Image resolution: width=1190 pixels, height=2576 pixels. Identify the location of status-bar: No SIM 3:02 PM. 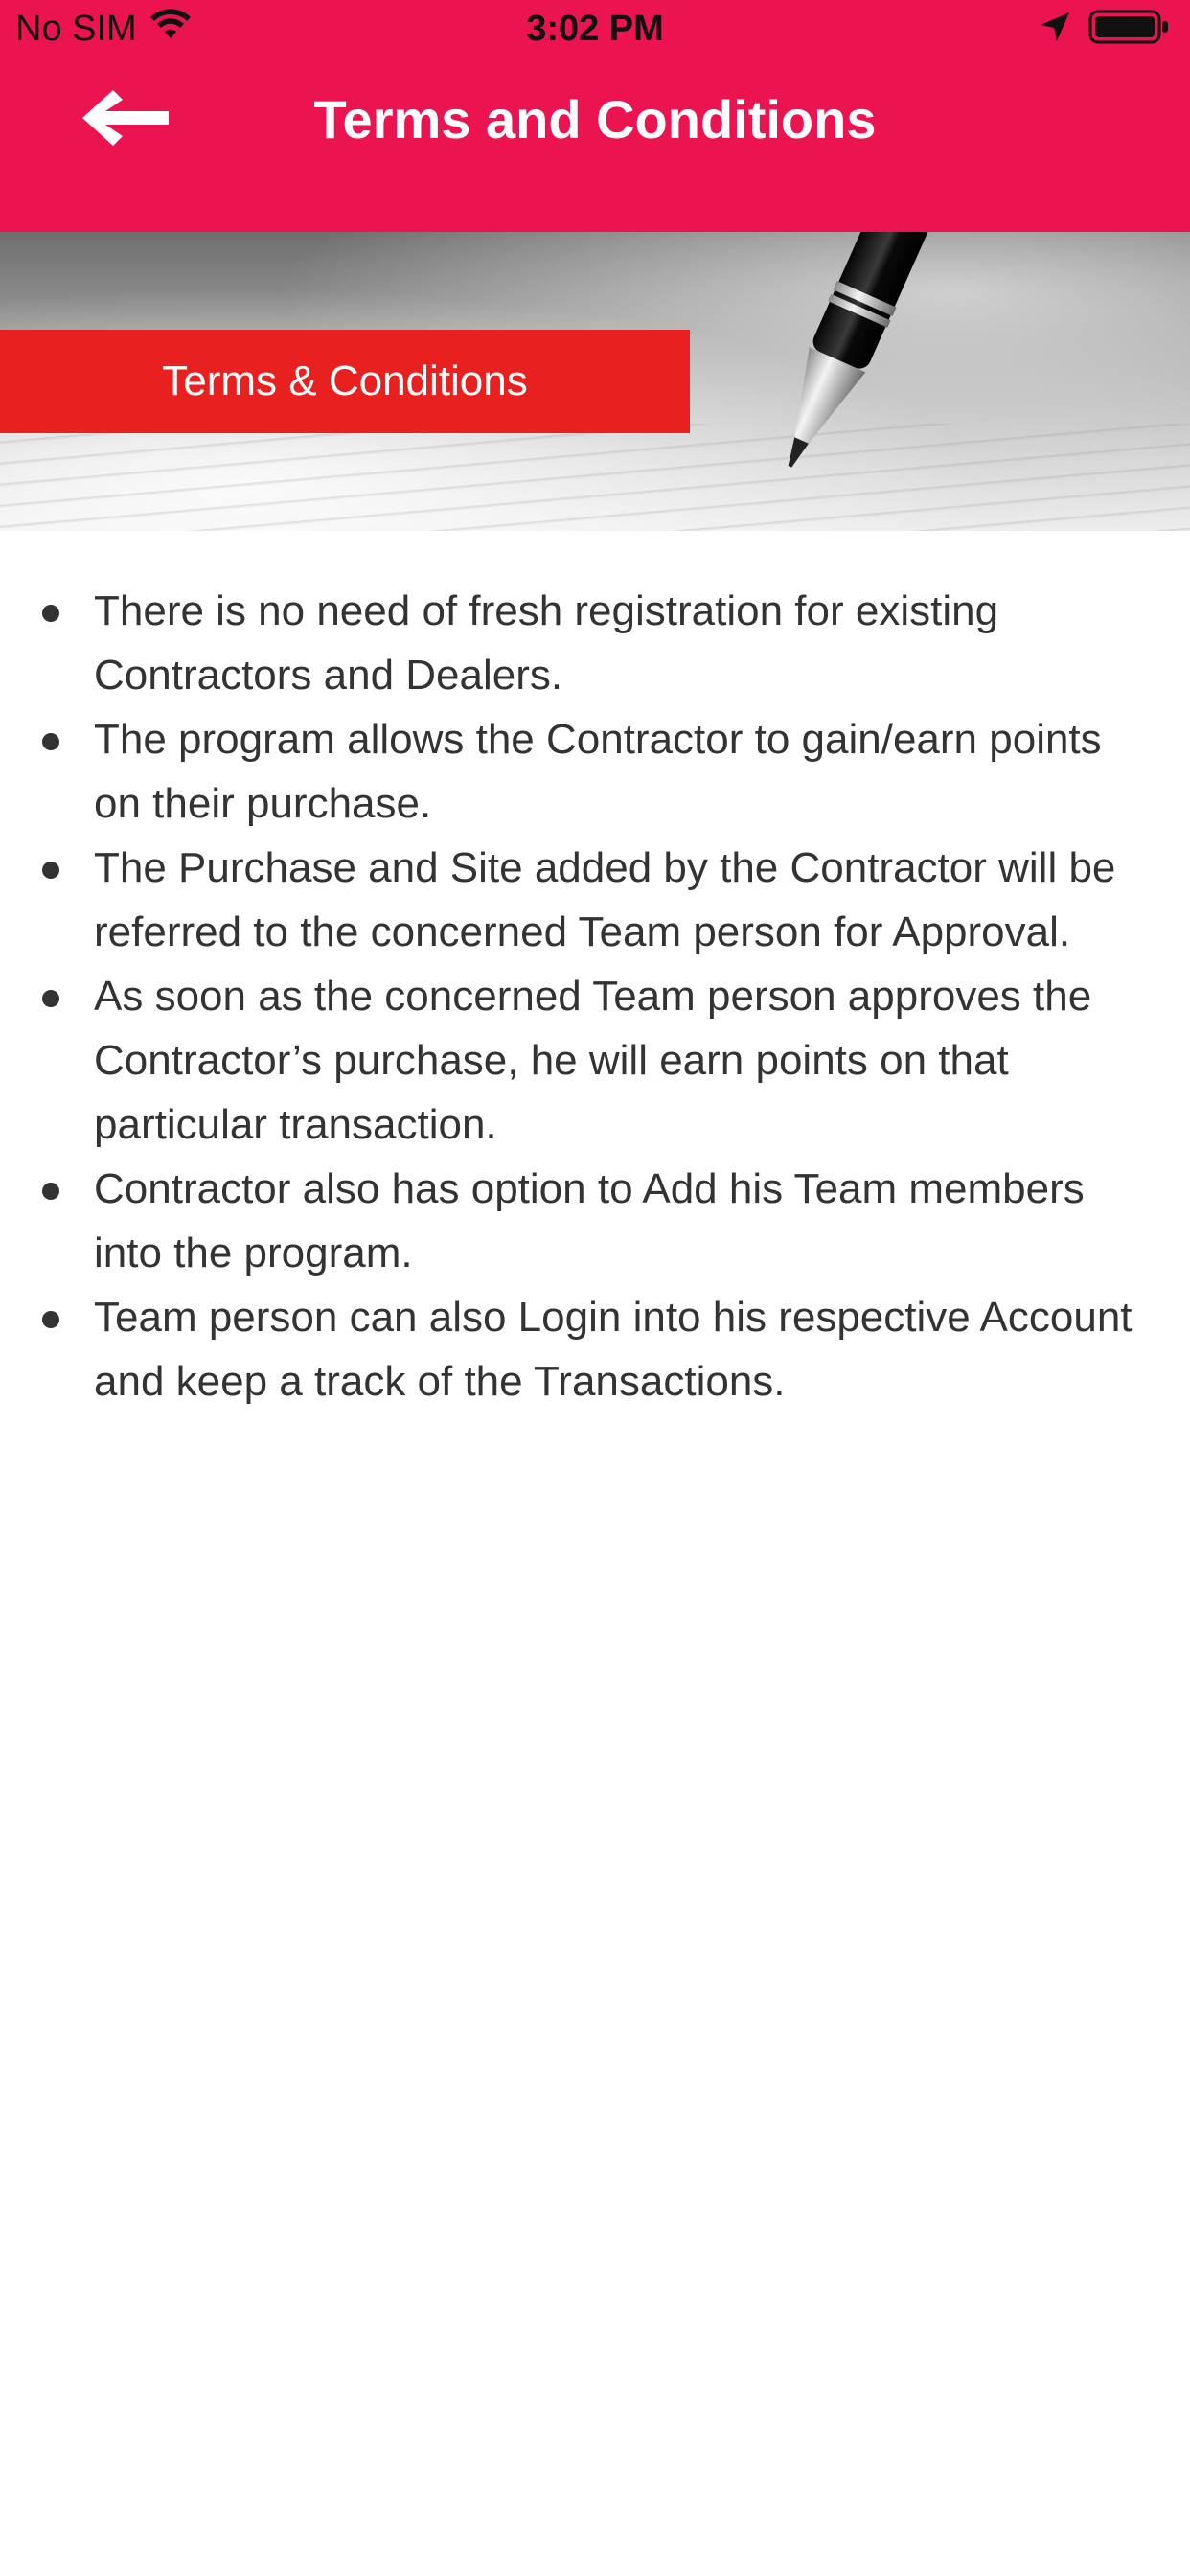
(595, 29).